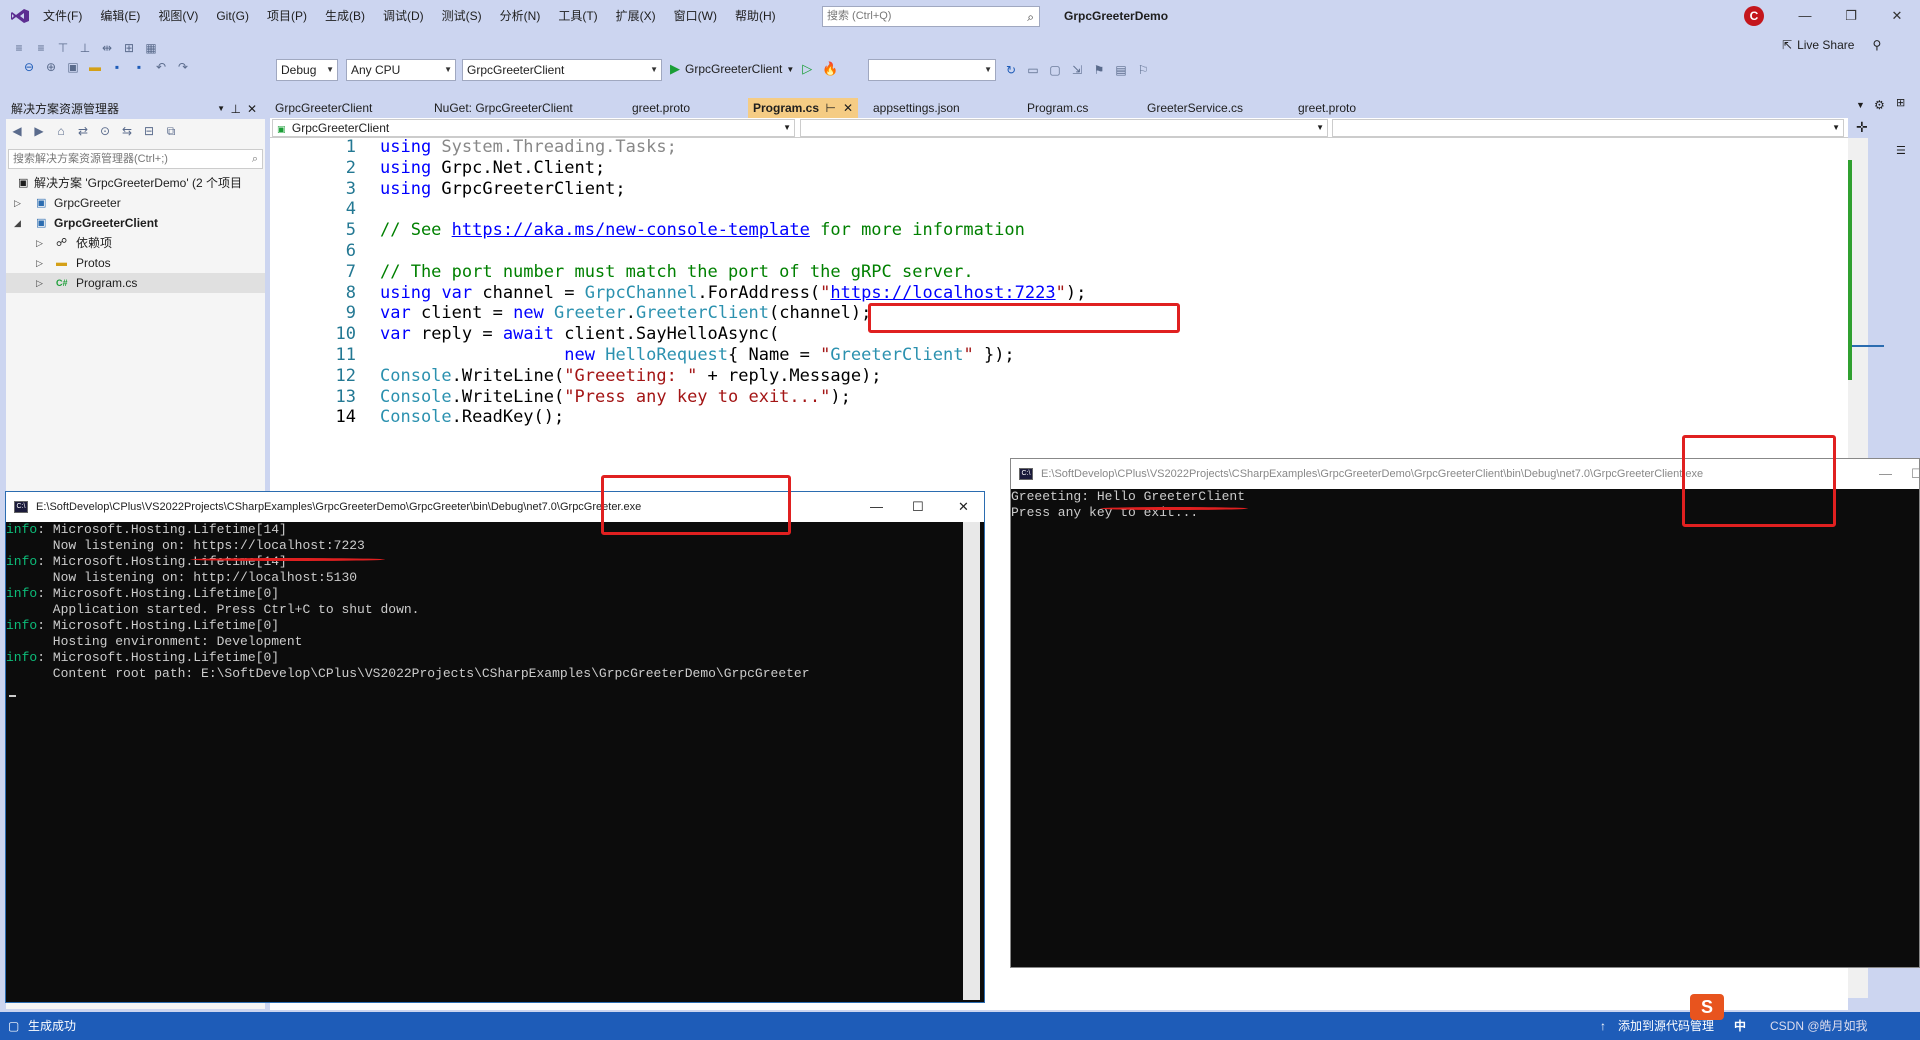  Describe the element at coordinates (73, 67) in the screenshot. I see `new-project-icon: ▣` at that location.